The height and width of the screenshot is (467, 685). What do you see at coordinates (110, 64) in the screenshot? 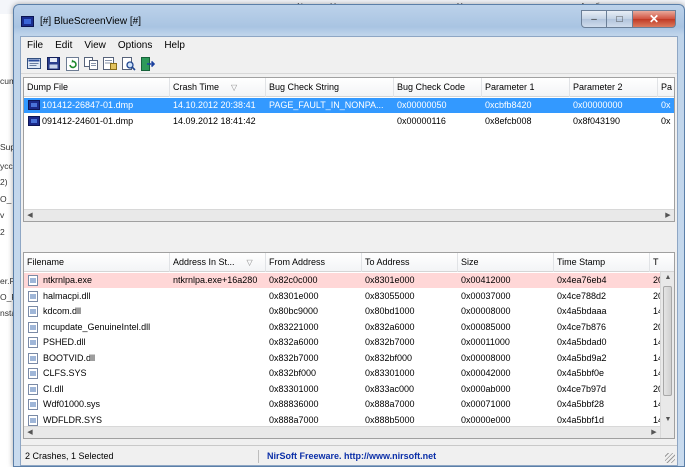
I see `properties-icon` at bounding box center [110, 64].